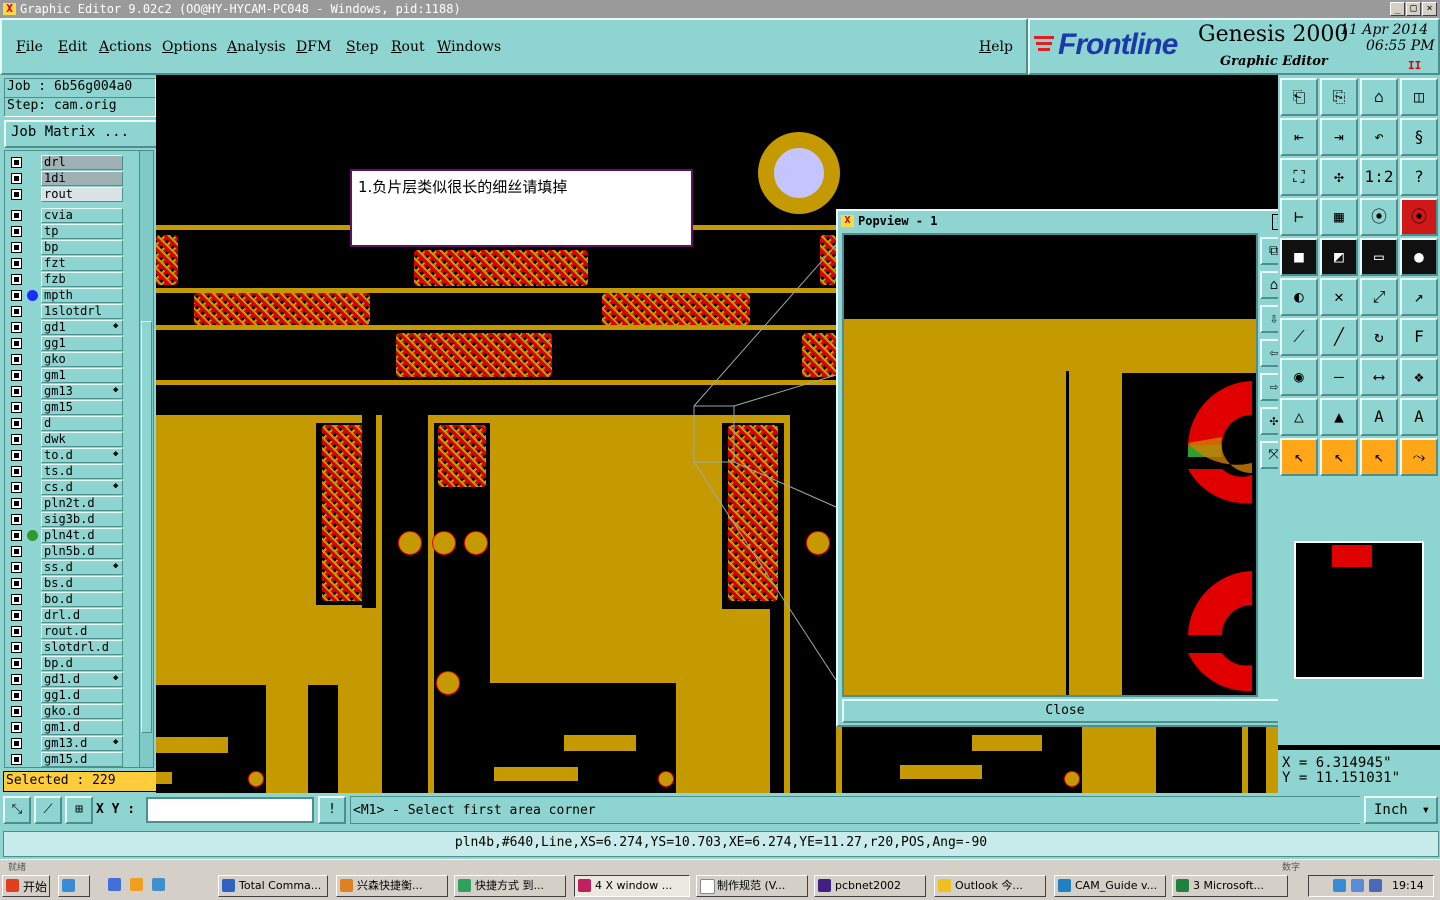 This screenshot has width=1440, height=900. Describe the element at coordinates (1379, 177) in the screenshot. I see `scale-1-2-icon: 1:2` at that location.